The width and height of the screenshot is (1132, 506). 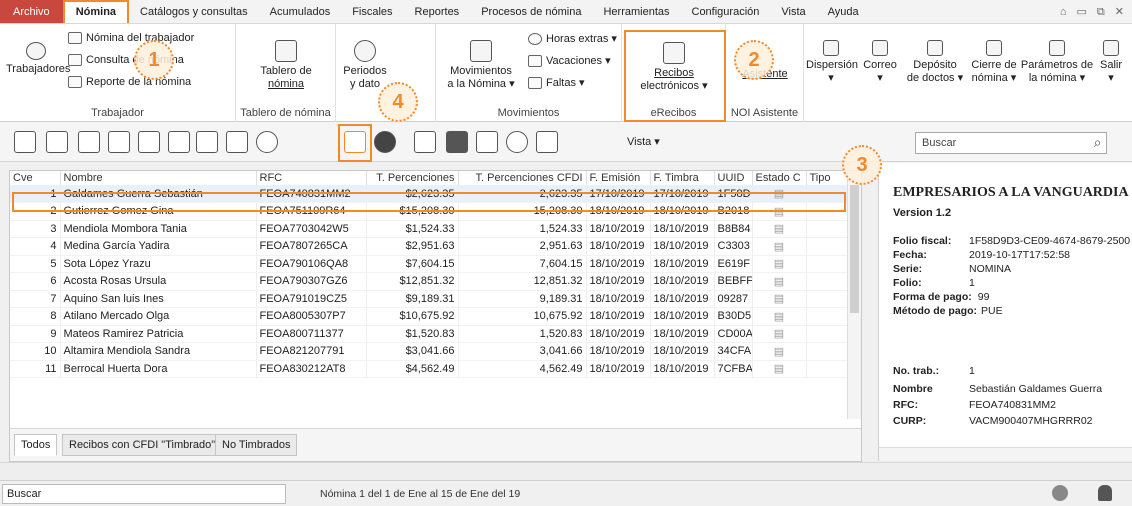 What do you see at coordinates (25, 142) in the screenshot?
I see `qr-icon` at bounding box center [25, 142].